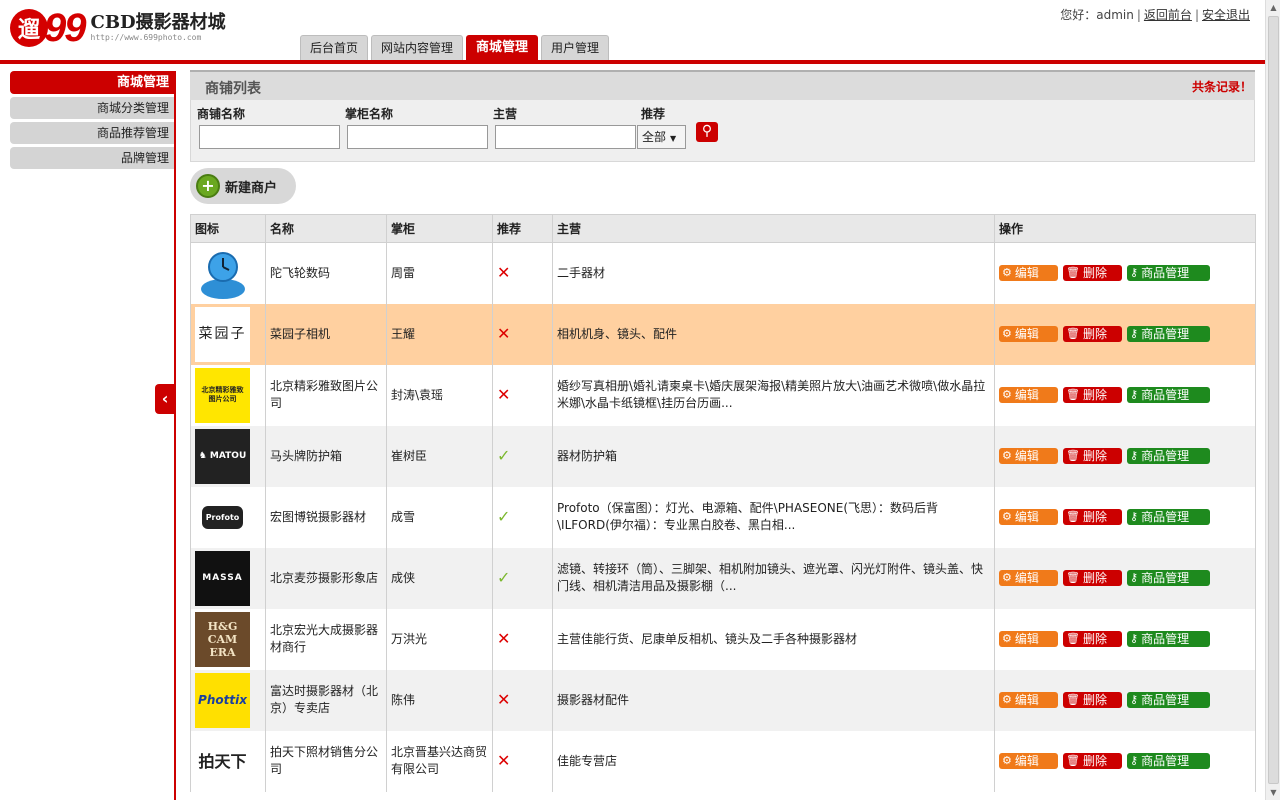 The width and height of the screenshot is (1280, 800). Describe the element at coordinates (334, 47) in the screenshot. I see `tab-dashboard: 后台首页` at that location.